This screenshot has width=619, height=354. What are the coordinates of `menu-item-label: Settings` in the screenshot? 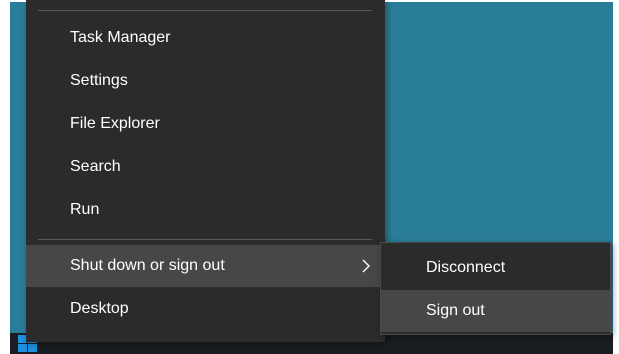 It's located at (99, 80).